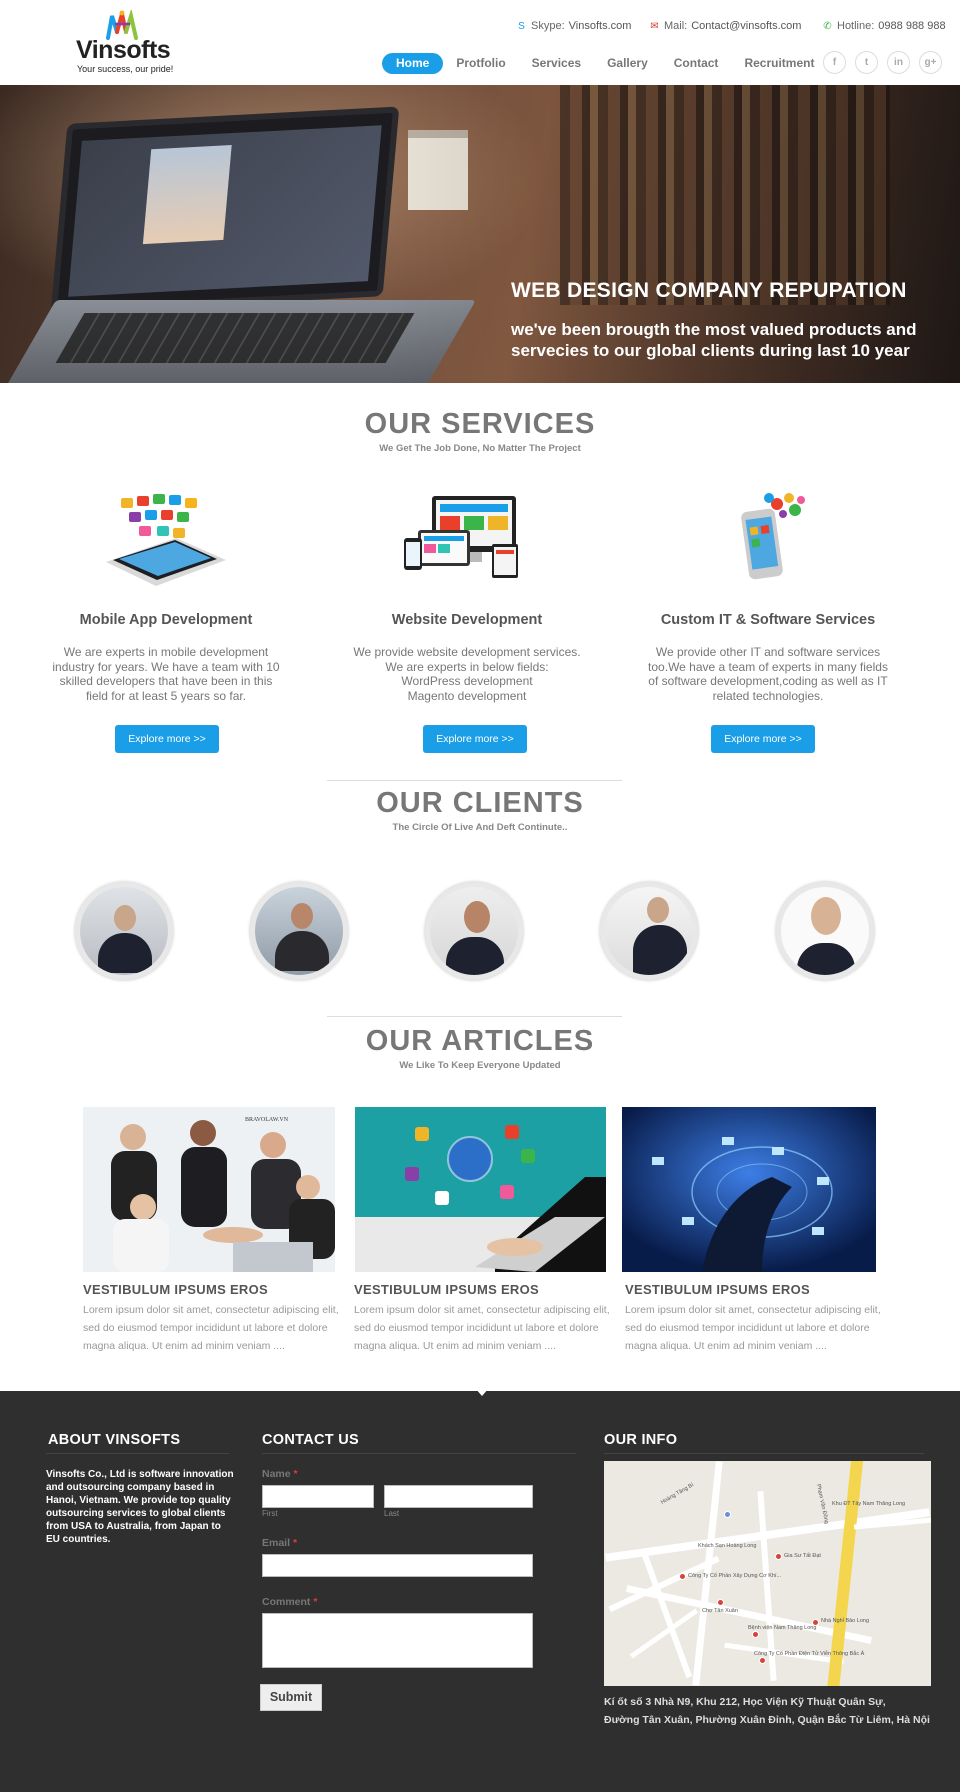 This screenshot has width=960, height=1792. Describe the element at coordinates (764, 540) in the screenshot. I see `custom-it-phone-icon` at that location.